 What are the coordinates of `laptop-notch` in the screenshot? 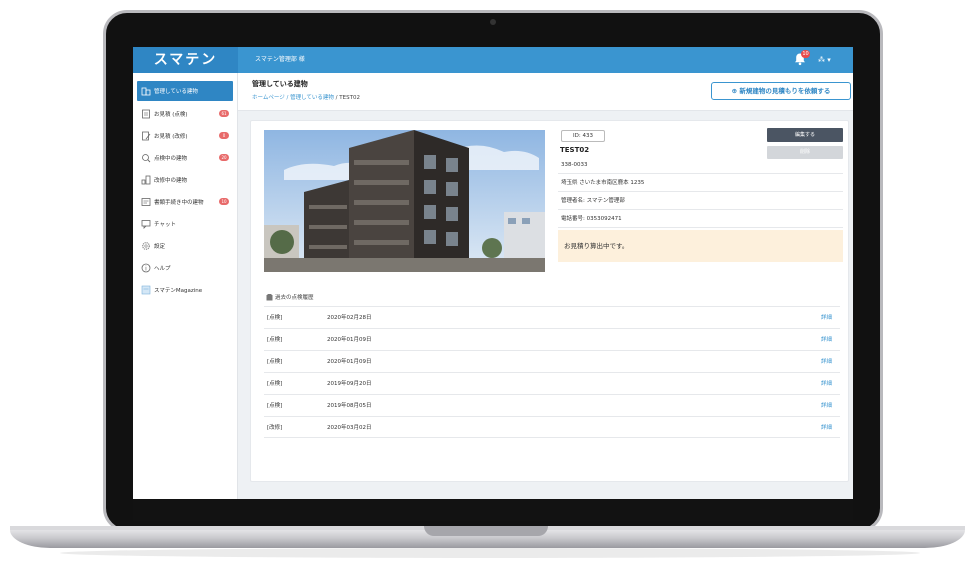 It's located at (486, 531).